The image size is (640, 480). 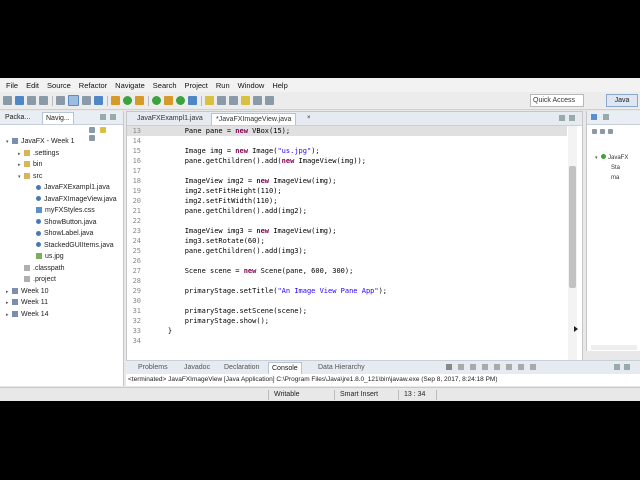 I want to click on tree-item: myFXStyles.css, so click(x=62, y=211).